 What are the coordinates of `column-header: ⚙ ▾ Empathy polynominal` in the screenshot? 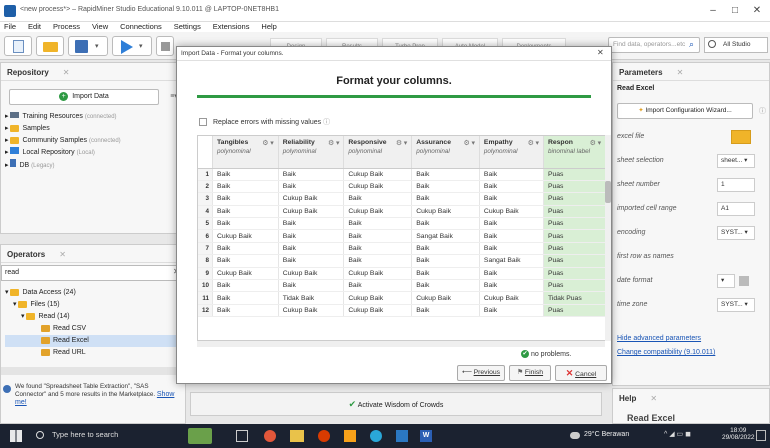 It's located at (511, 152).